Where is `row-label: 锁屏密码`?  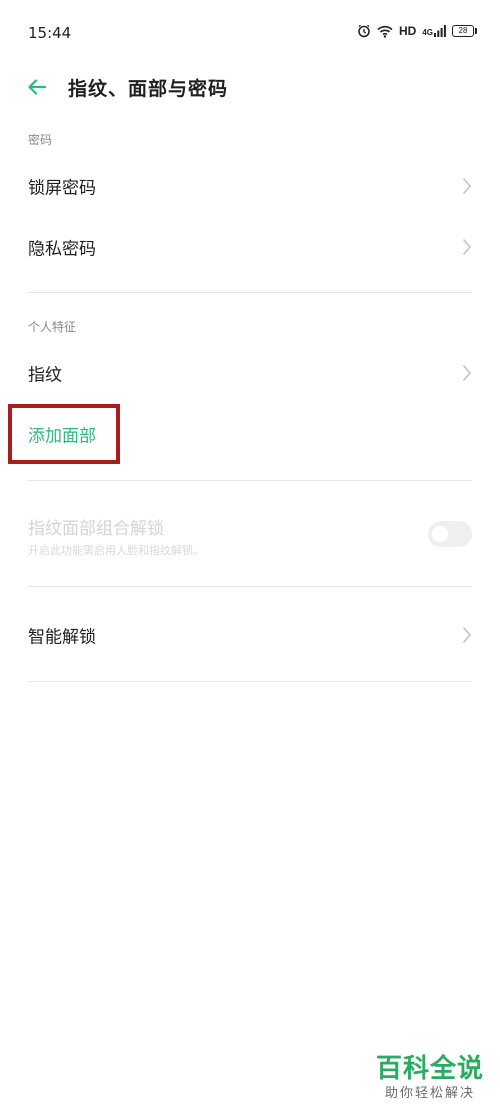
row-label: 锁屏密码 is located at coordinates (62, 188).